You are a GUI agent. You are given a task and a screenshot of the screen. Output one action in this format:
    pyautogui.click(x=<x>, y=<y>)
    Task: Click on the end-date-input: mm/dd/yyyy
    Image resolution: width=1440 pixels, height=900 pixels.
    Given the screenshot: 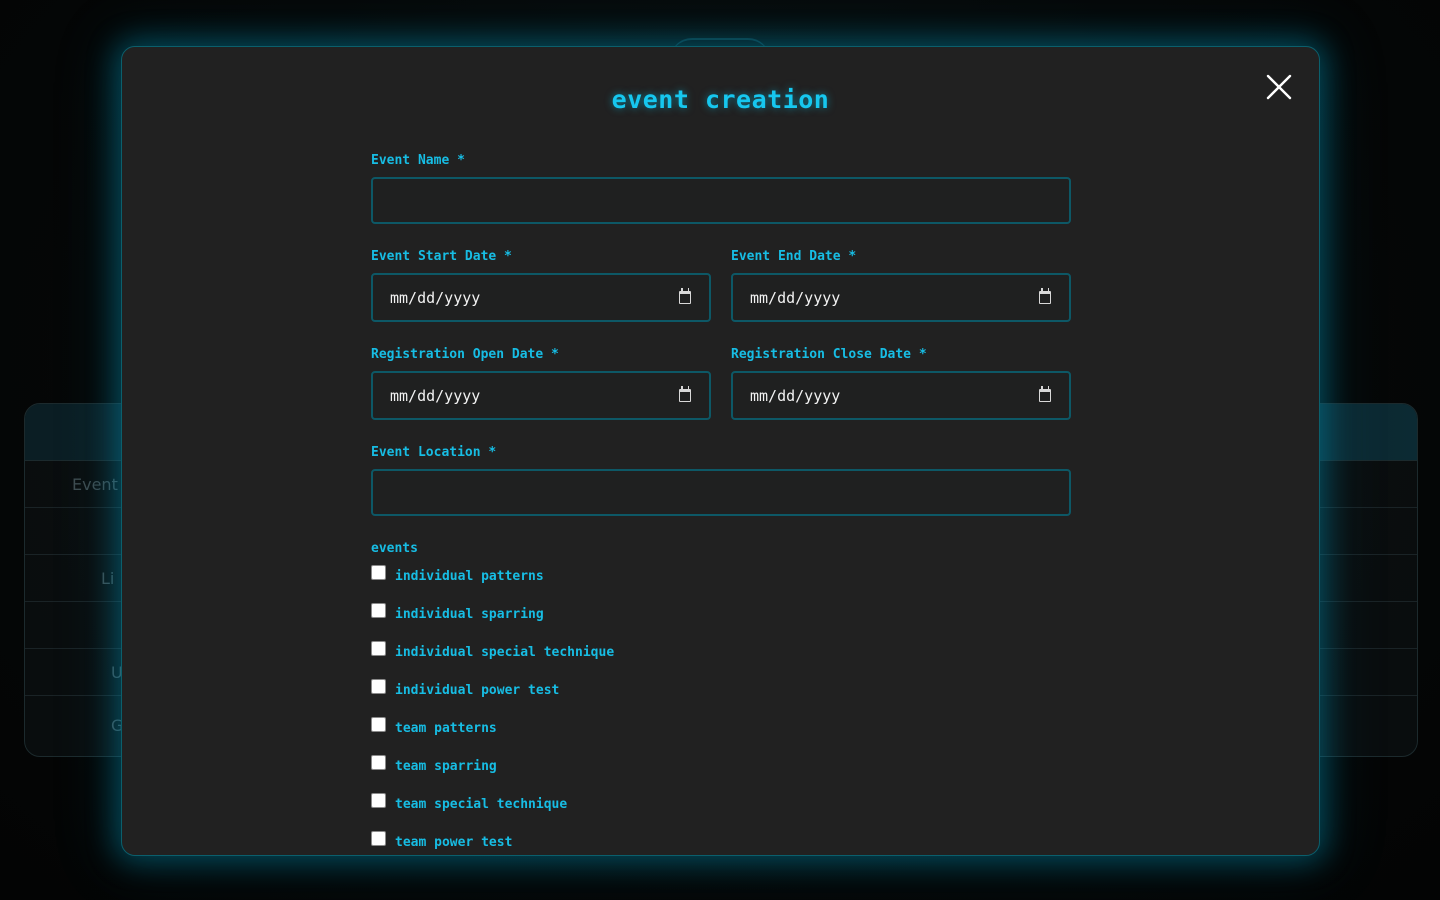 What is the action you would take?
    pyautogui.click(x=901, y=297)
    